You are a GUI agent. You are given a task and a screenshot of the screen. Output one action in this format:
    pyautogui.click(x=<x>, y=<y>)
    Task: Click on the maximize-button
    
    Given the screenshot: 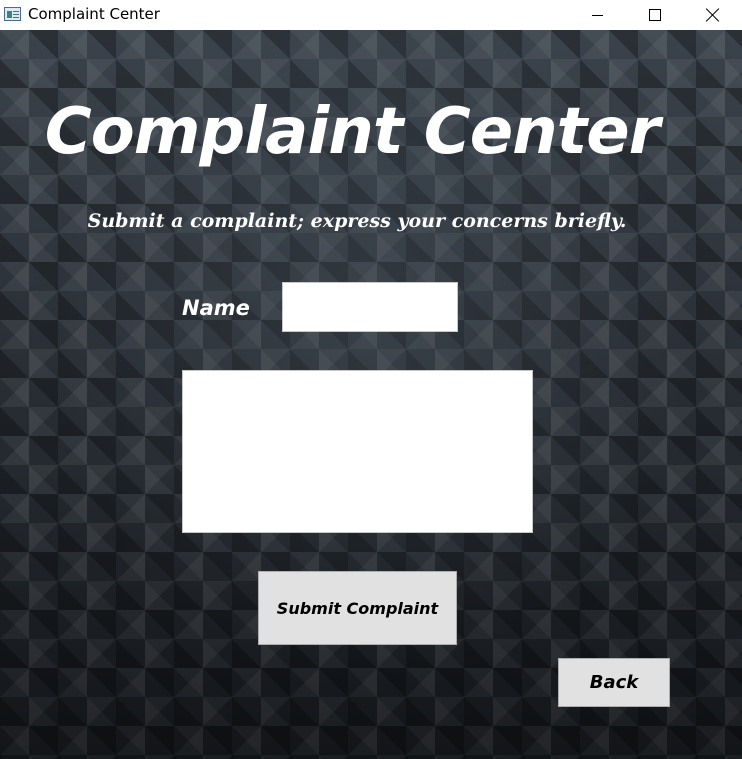 What is the action you would take?
    pyautogui.click(x=655, y=15)
    